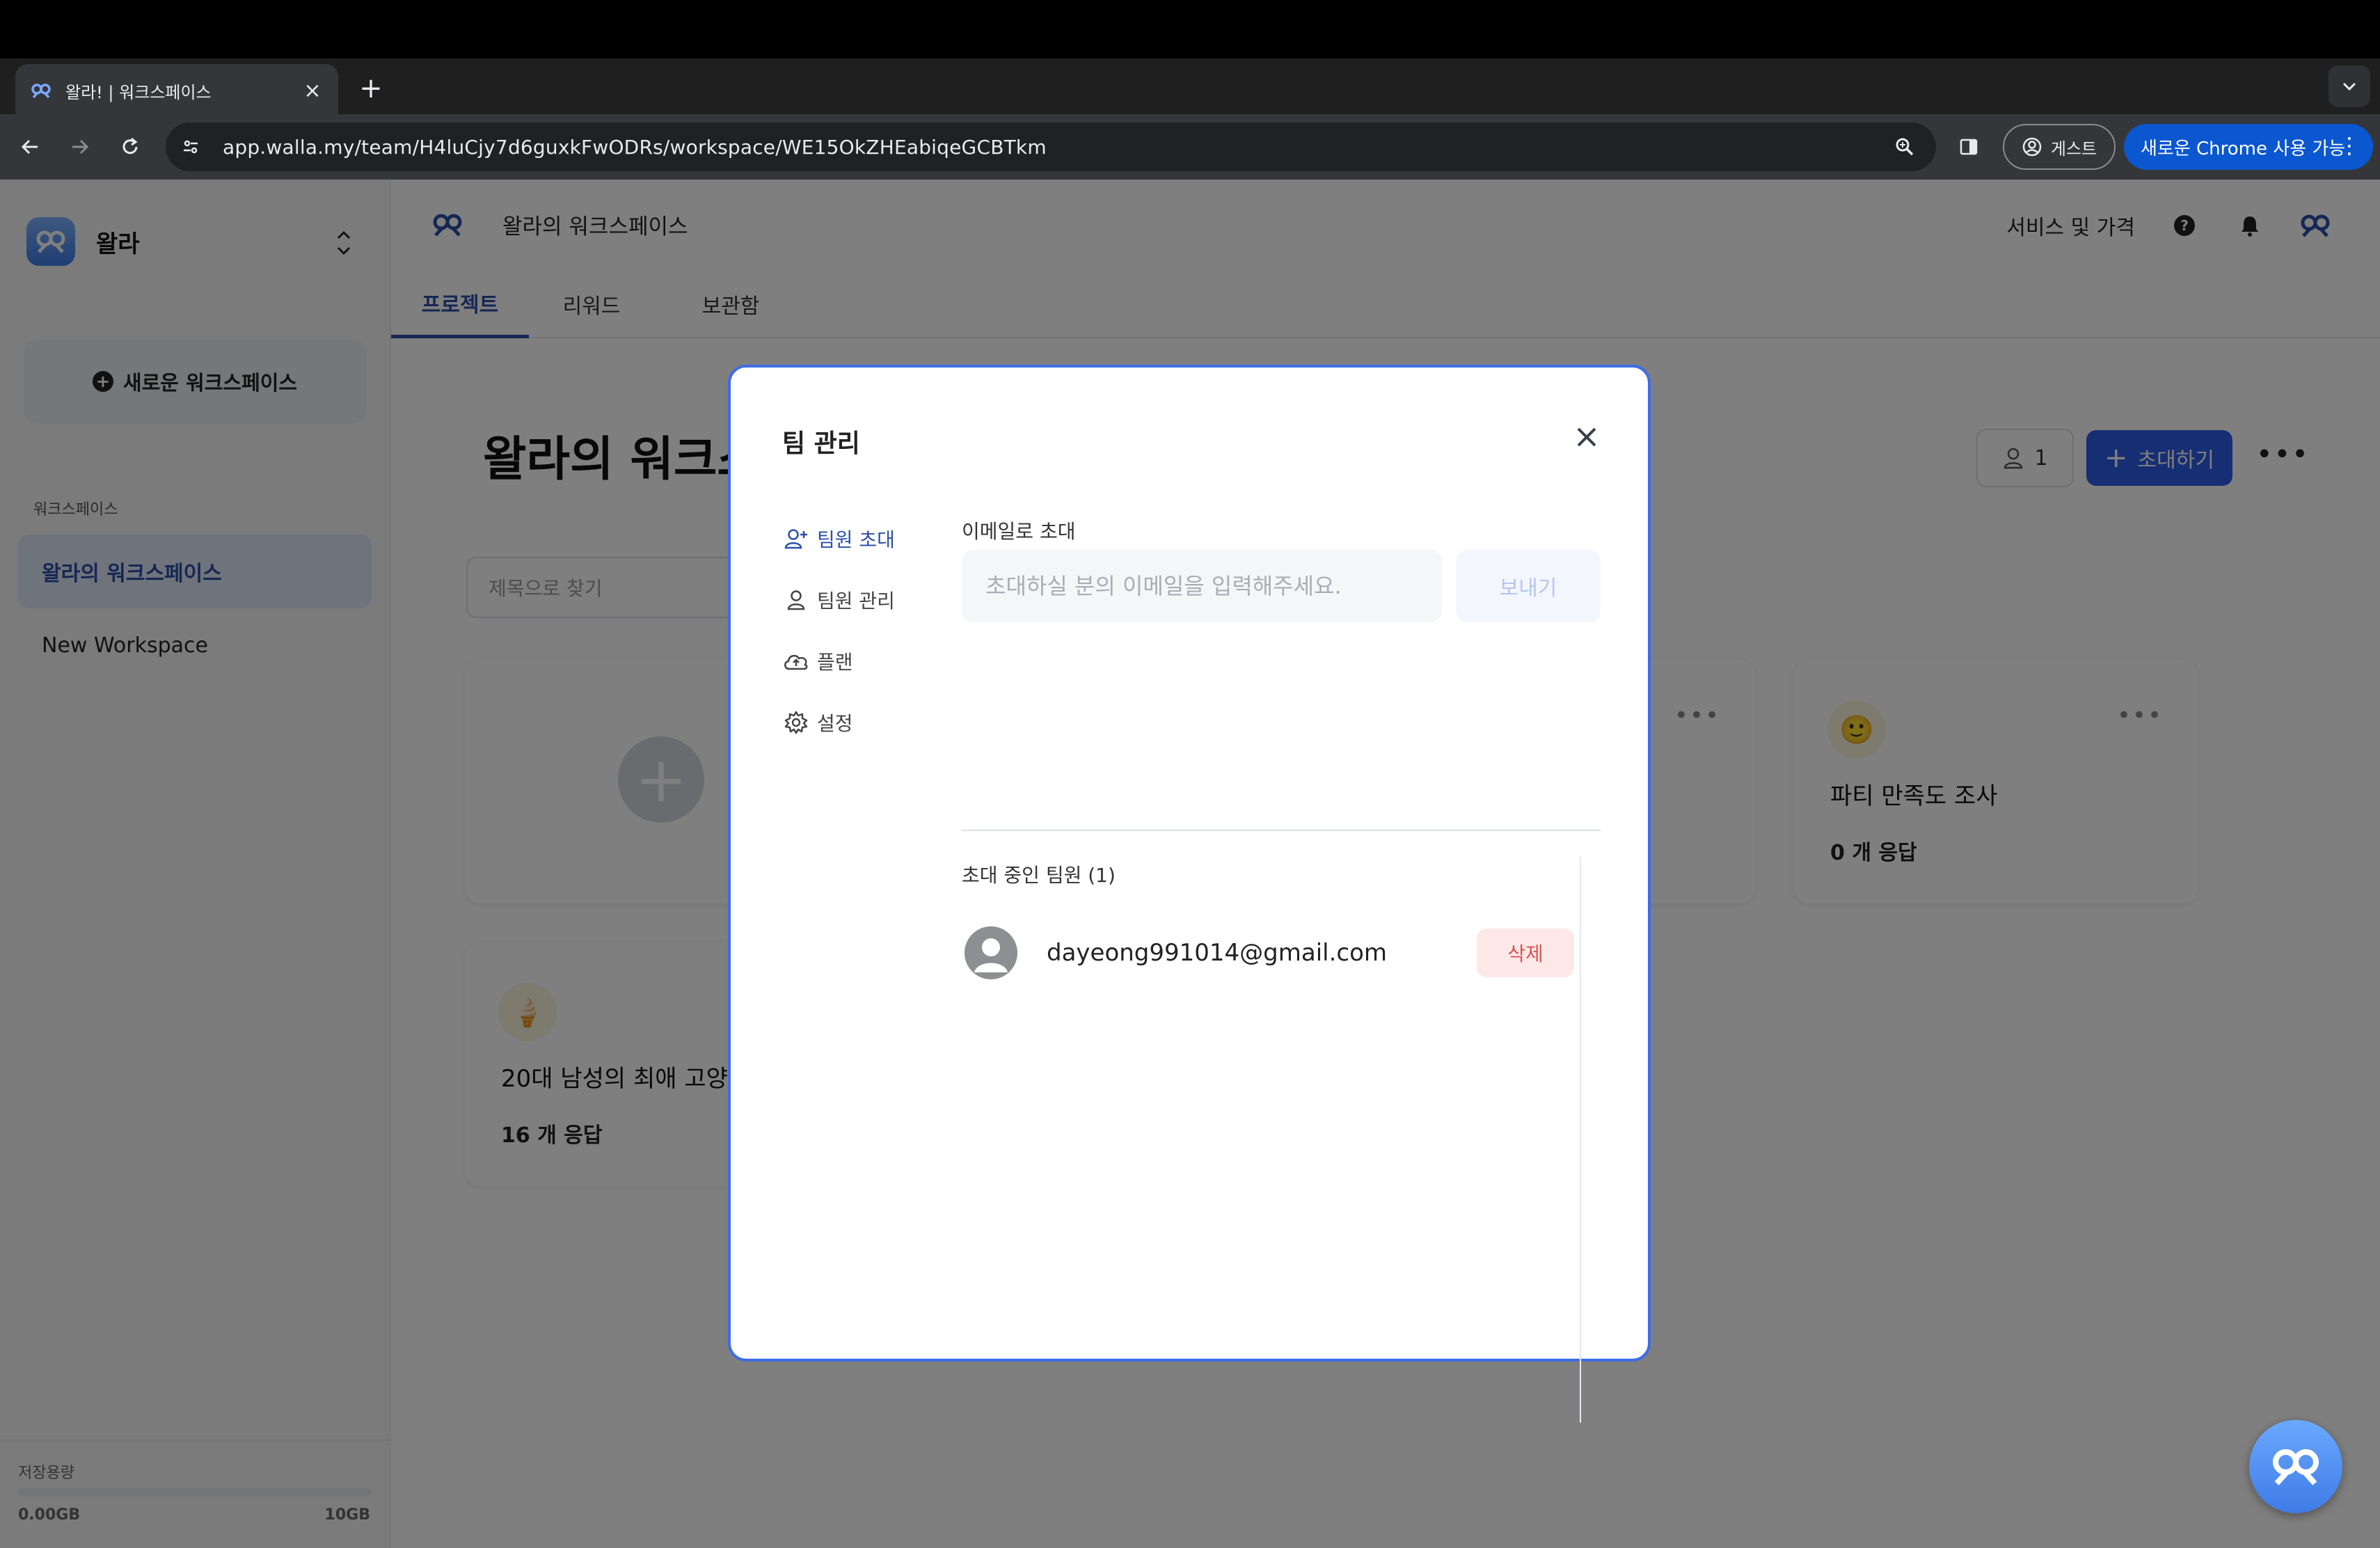  What do you see at coordinates (1202, 586) in the screenshot?
I see `email-field` at bounding box center [1202, 586].